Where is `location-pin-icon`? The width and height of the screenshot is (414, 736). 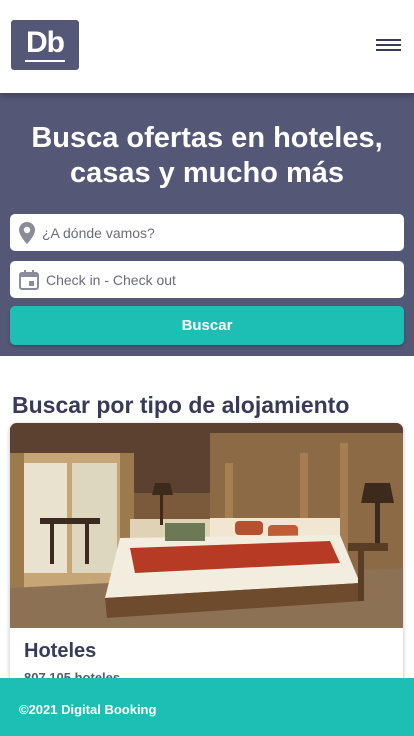 location-pin-icon is located at coordinates (27, 232).